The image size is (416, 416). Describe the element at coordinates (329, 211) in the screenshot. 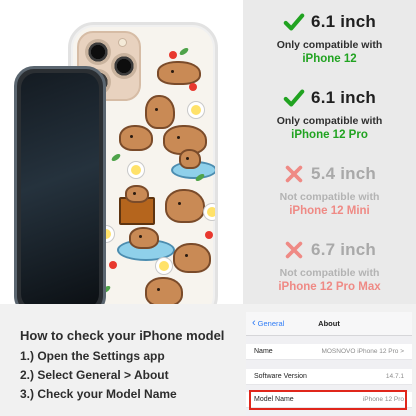

I see `phone-model: iPhone 12 Mini` at that location.